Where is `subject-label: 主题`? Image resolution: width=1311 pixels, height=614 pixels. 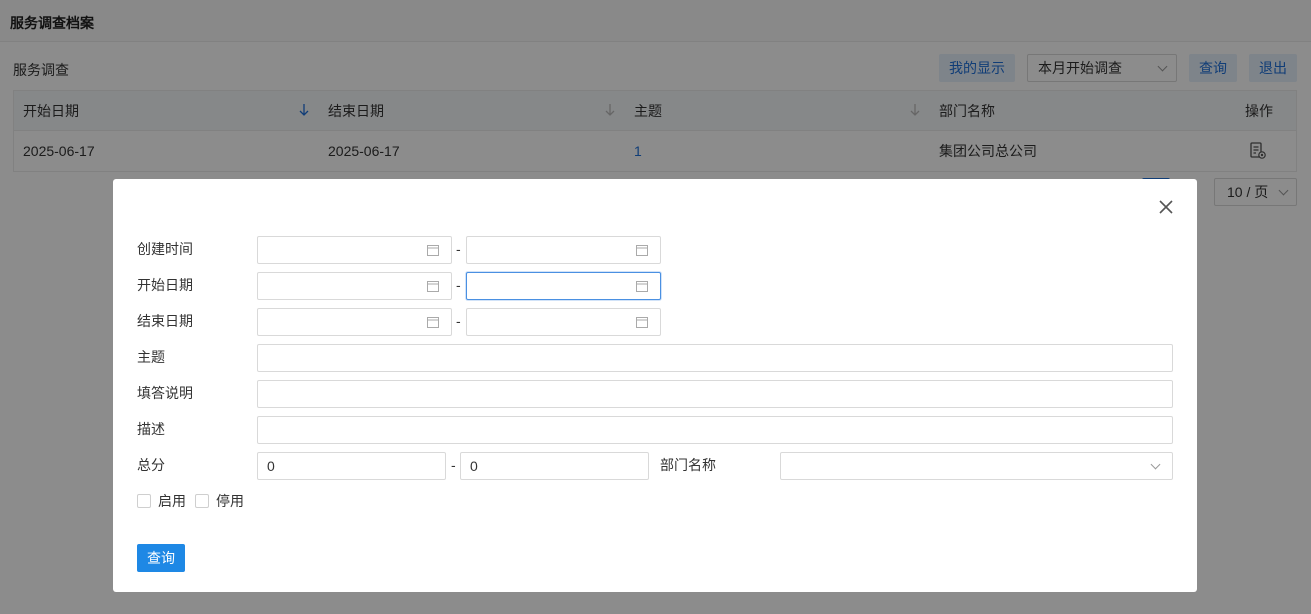
subject-label: 主题 is located at coordinates (151, 357).